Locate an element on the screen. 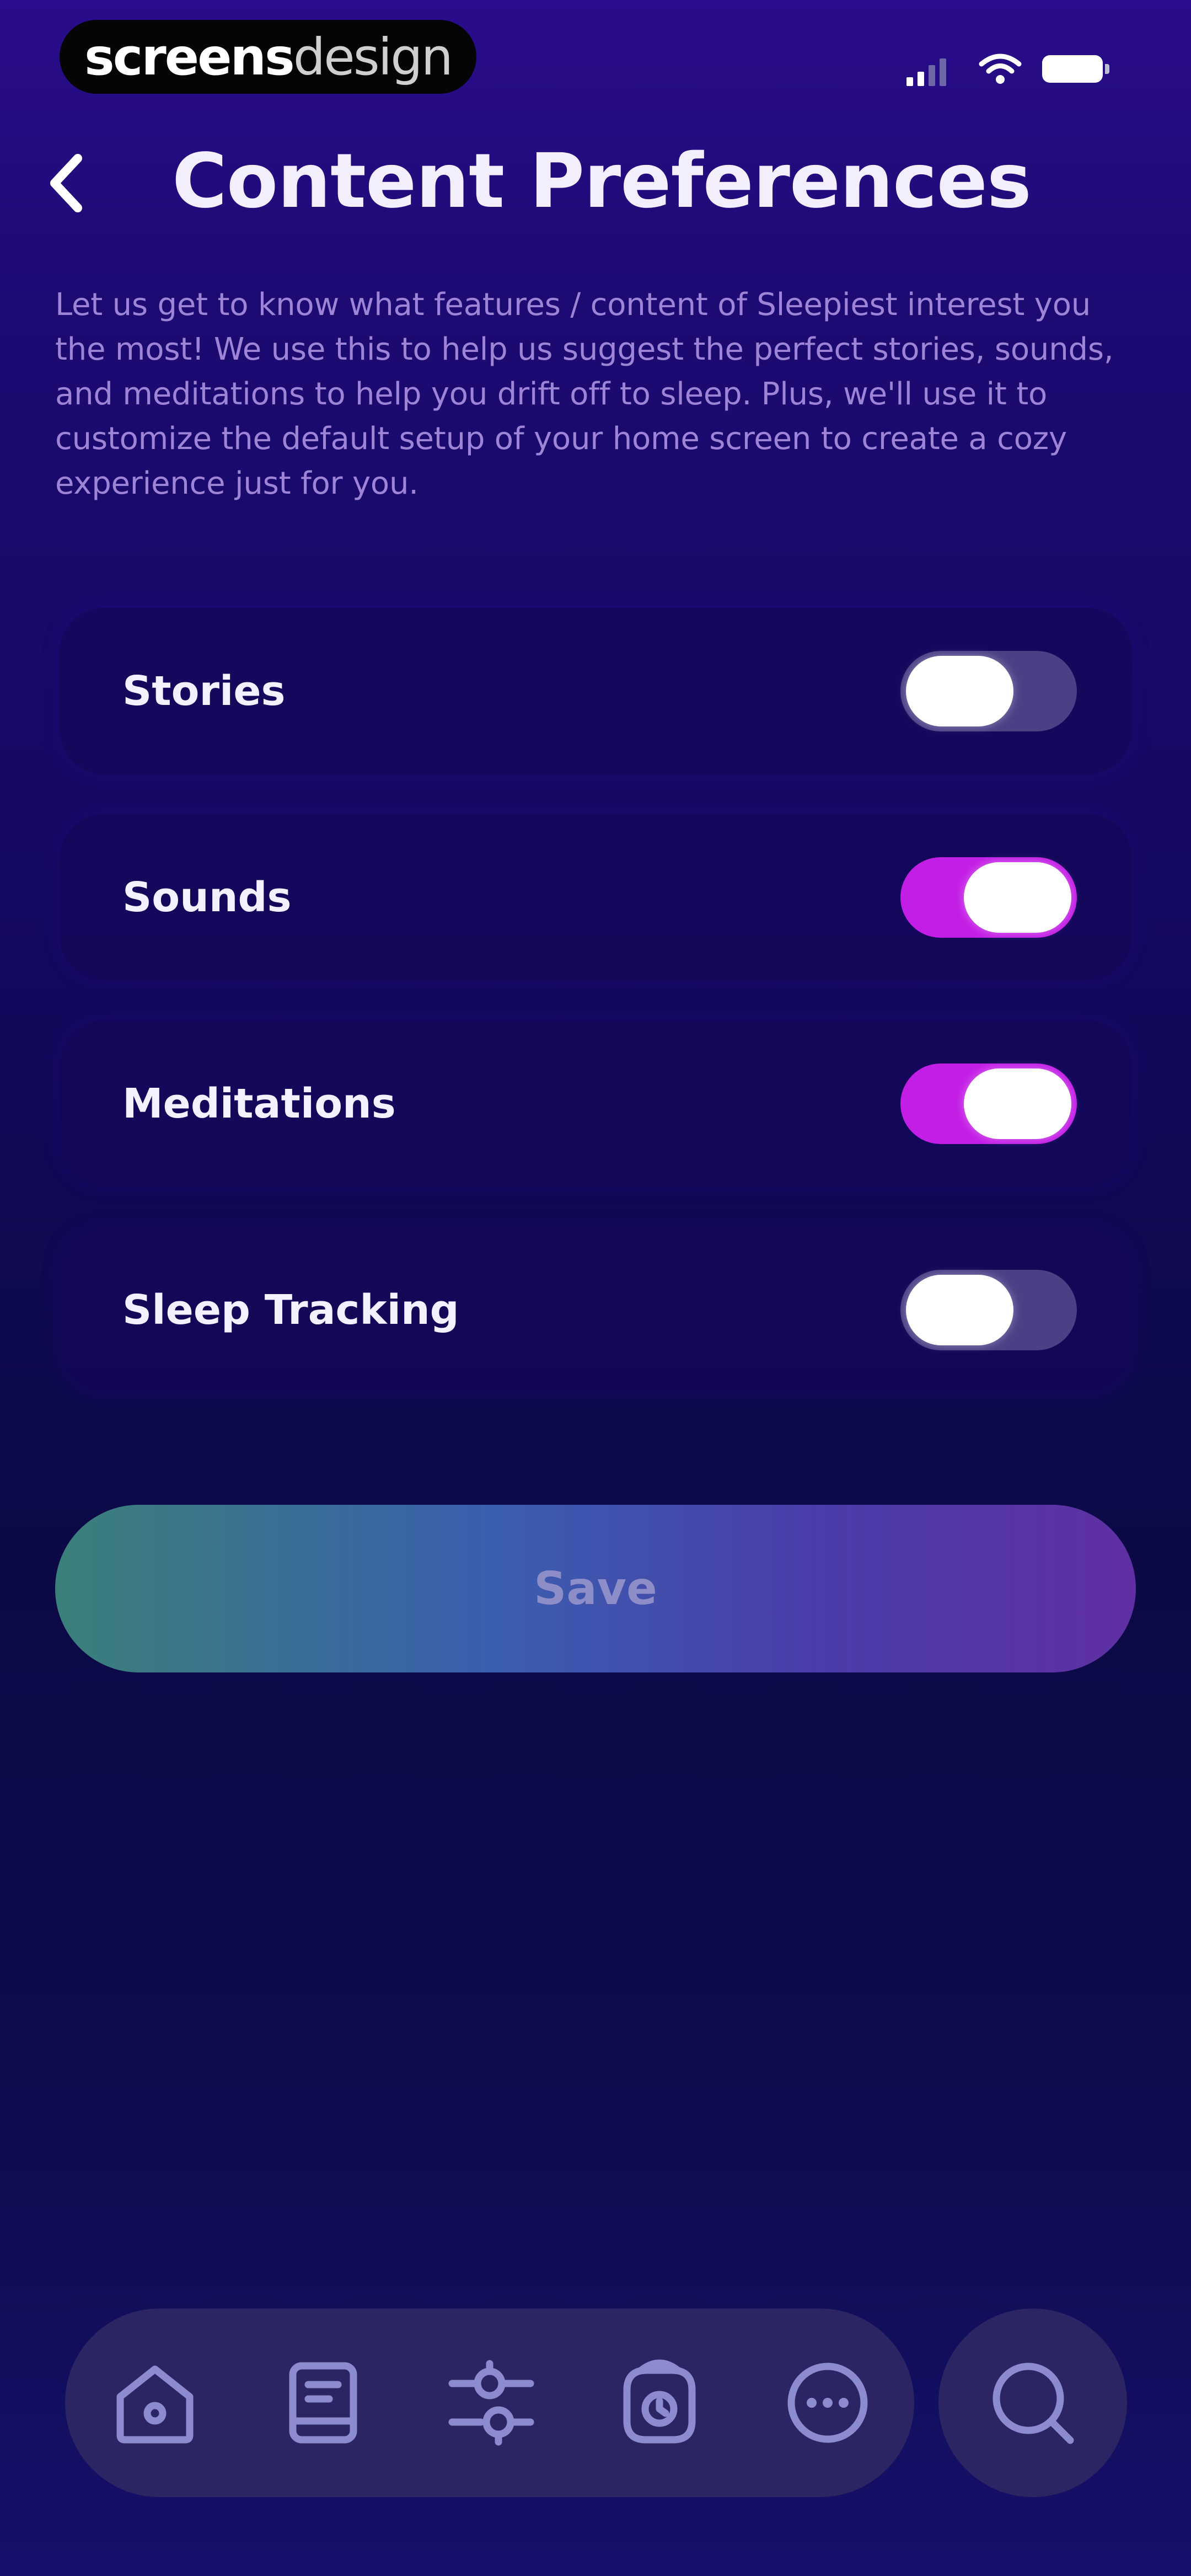  library-book-icon is located at coordinates (323, 2403).